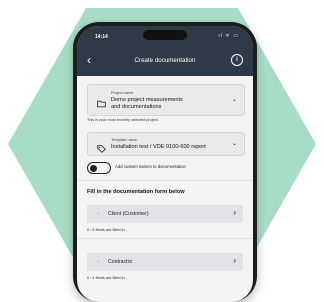  Describe the element at coordinates (106, 277) in the screenshot. I see `form-item-fill-status: 0 / 4 fields are filled in` at that location.